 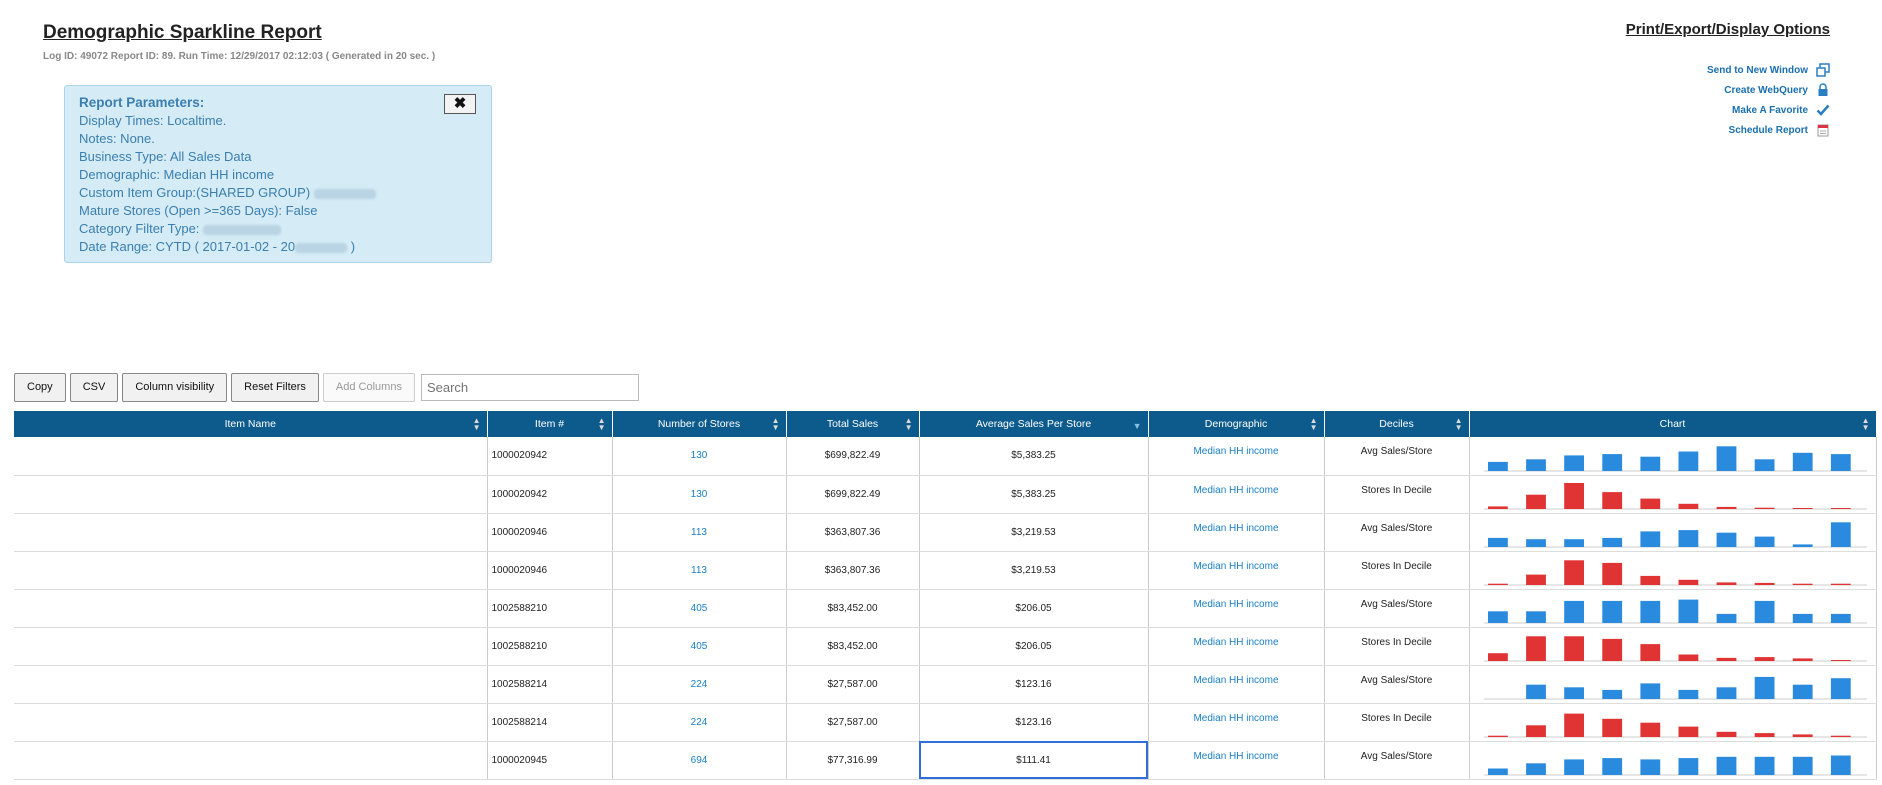 I want to click on schedule-report-link: Schedule Report, so click(x=1768, y=130).